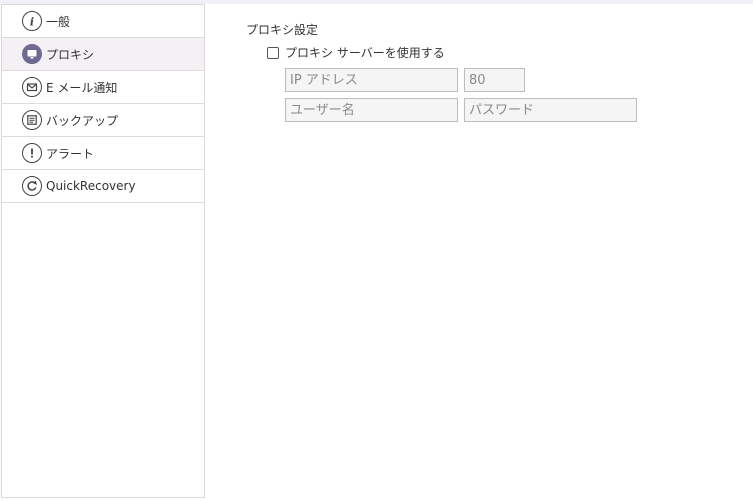 The image size is (753, 500). What do you see at coordinates (273, 52) in the screenshot?
I see `use-proxy-checkbox` at bounding box center [273, 52].